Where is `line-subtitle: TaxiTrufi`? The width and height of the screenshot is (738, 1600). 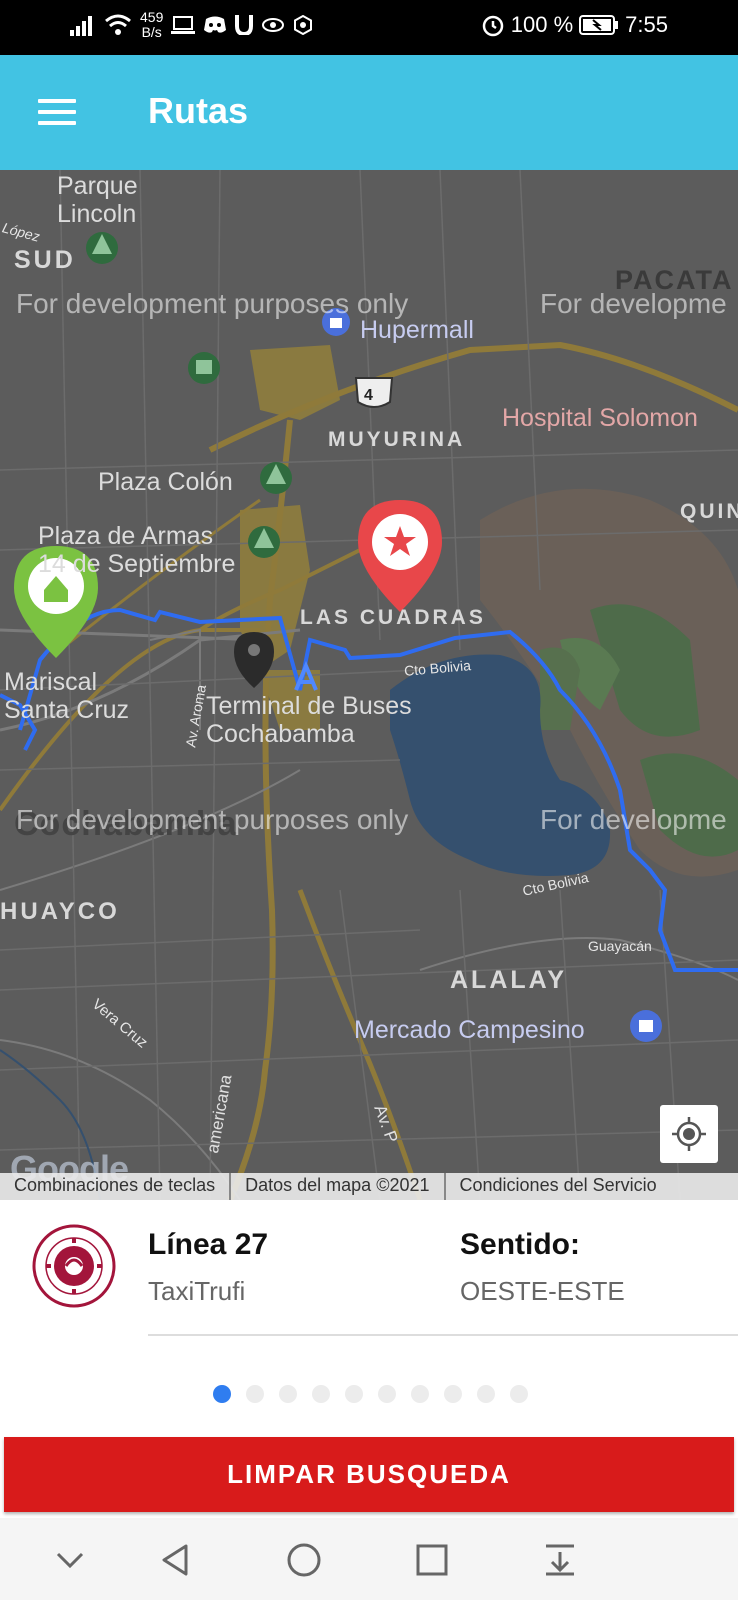
line-subtitle: TaxiTrufi is located at coordinates (197, 1291).